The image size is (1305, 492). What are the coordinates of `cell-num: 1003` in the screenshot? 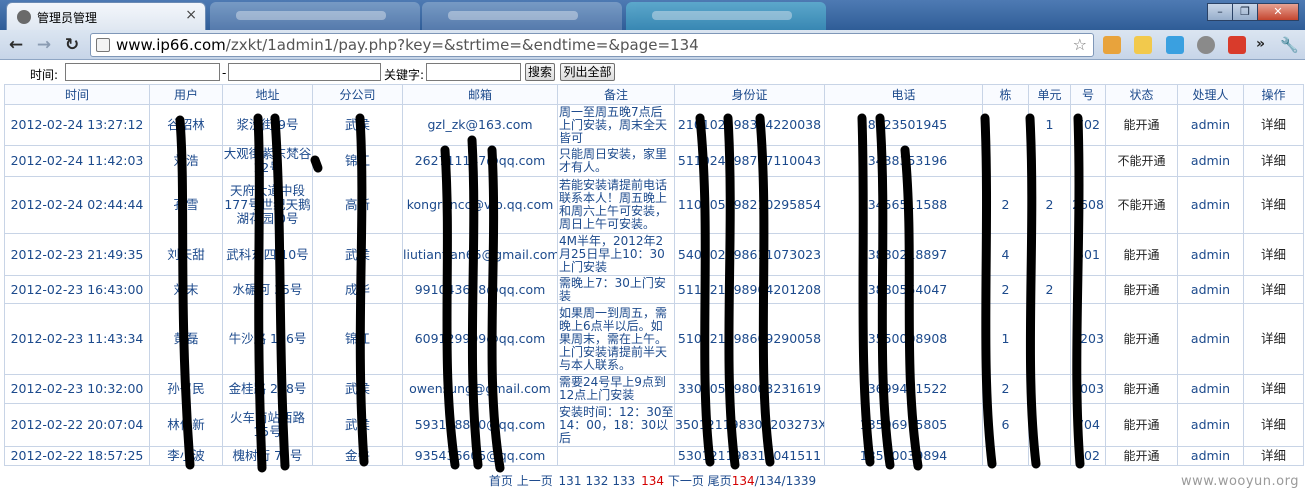 It's located at (1088, 389).